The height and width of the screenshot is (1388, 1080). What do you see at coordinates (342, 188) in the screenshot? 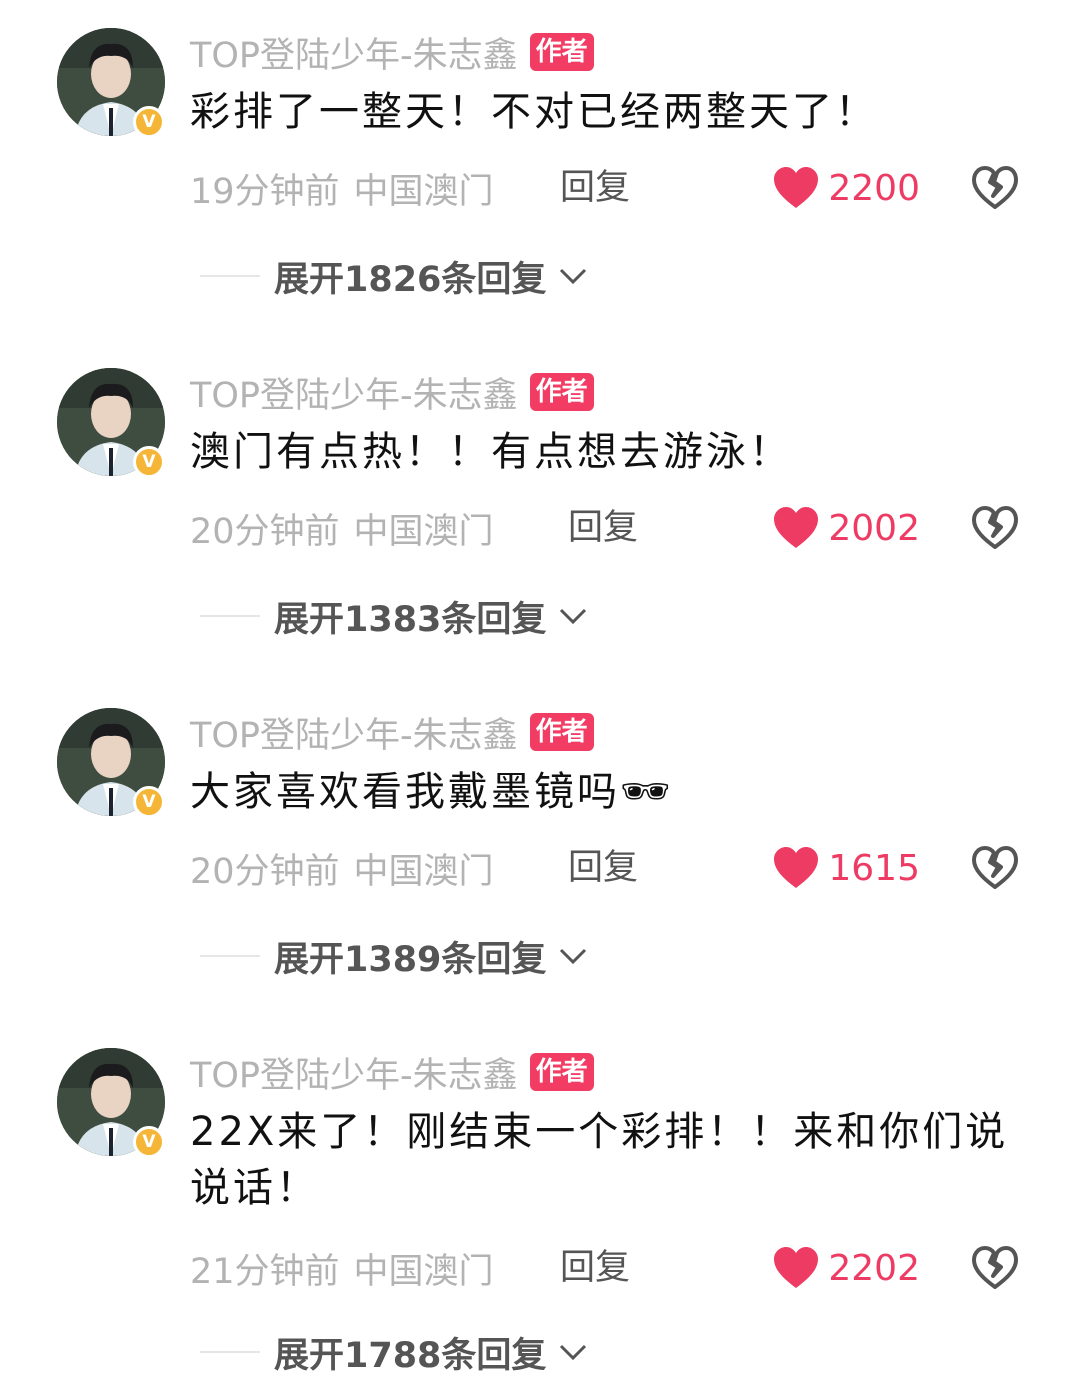
I see `comment-meta: 19分钟前 中国澳门` at bounding box center [342, 188].